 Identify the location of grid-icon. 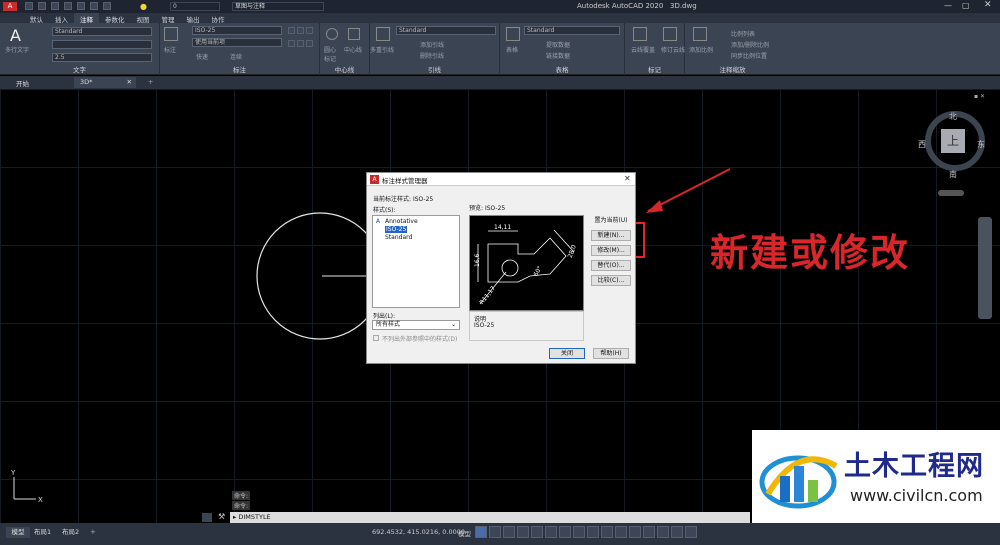
(481, 532).